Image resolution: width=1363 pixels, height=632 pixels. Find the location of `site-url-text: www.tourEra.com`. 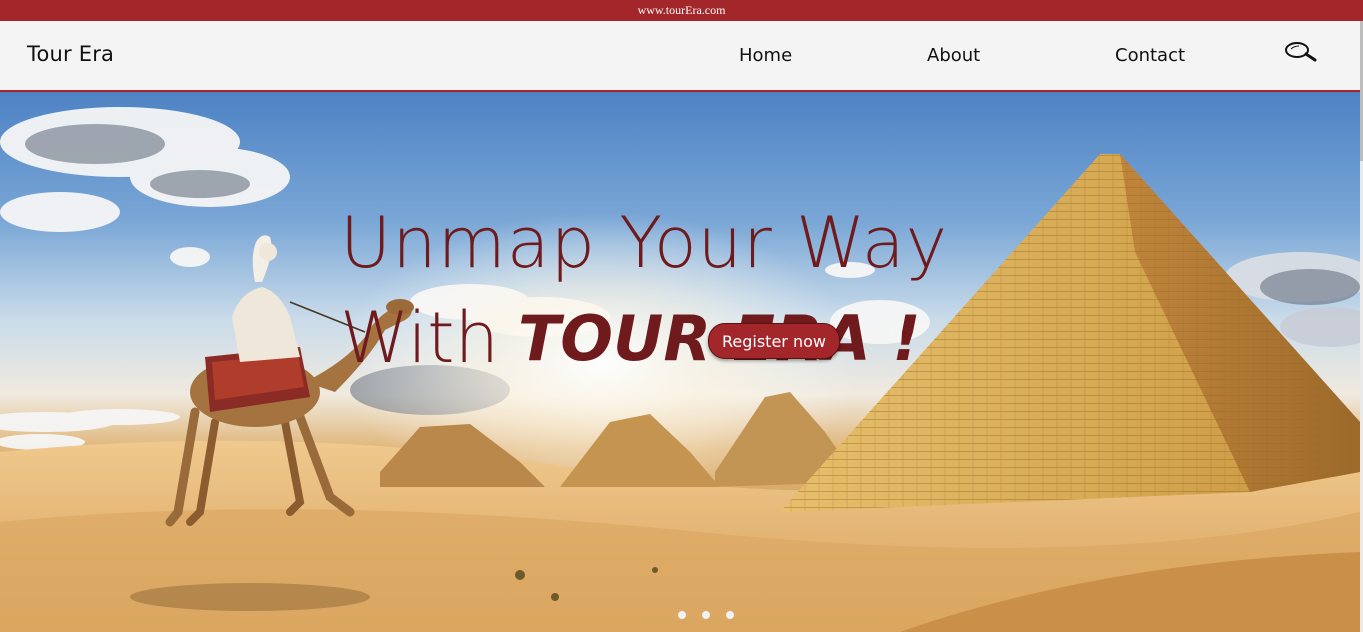

site-url-text: www.tourEra.com is located at coordinates (681, 10).